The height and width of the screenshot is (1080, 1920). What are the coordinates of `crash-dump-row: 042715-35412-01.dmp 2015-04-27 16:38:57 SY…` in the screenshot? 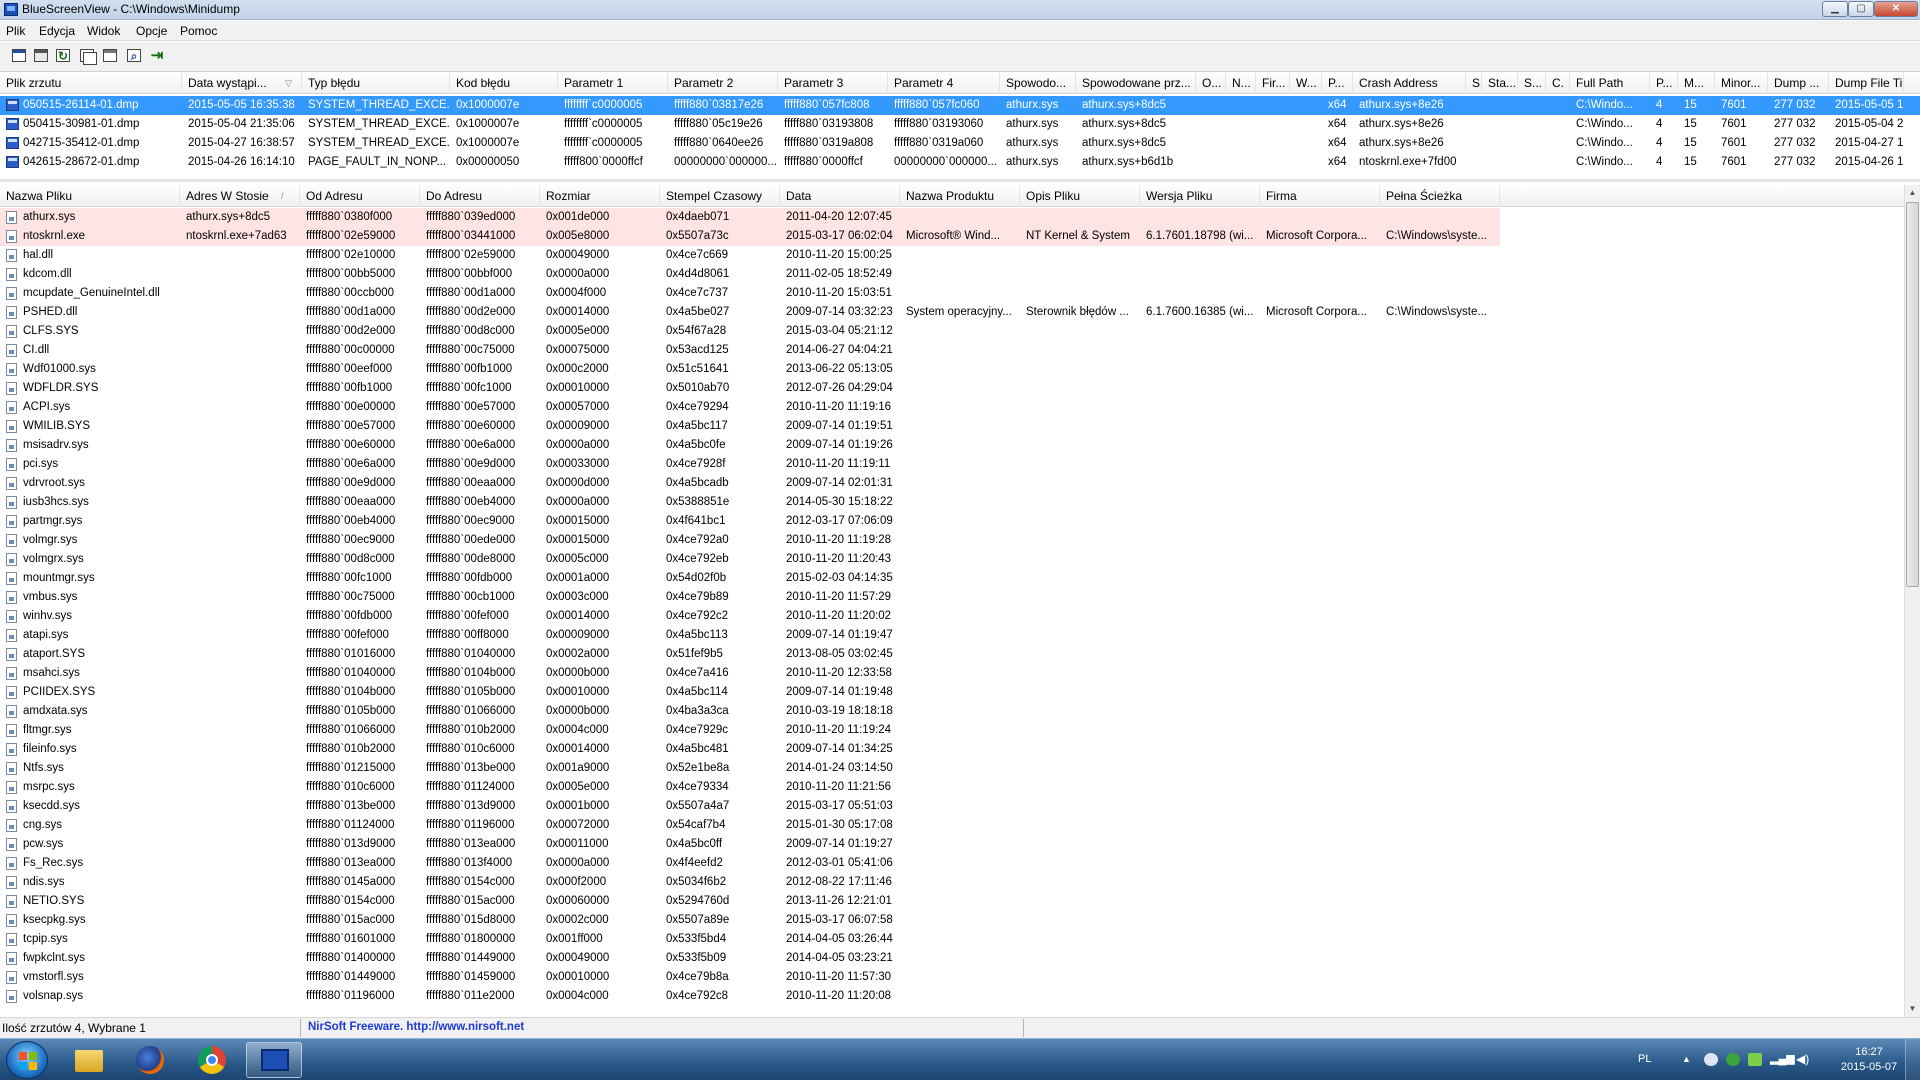 It's located at (960, 143).